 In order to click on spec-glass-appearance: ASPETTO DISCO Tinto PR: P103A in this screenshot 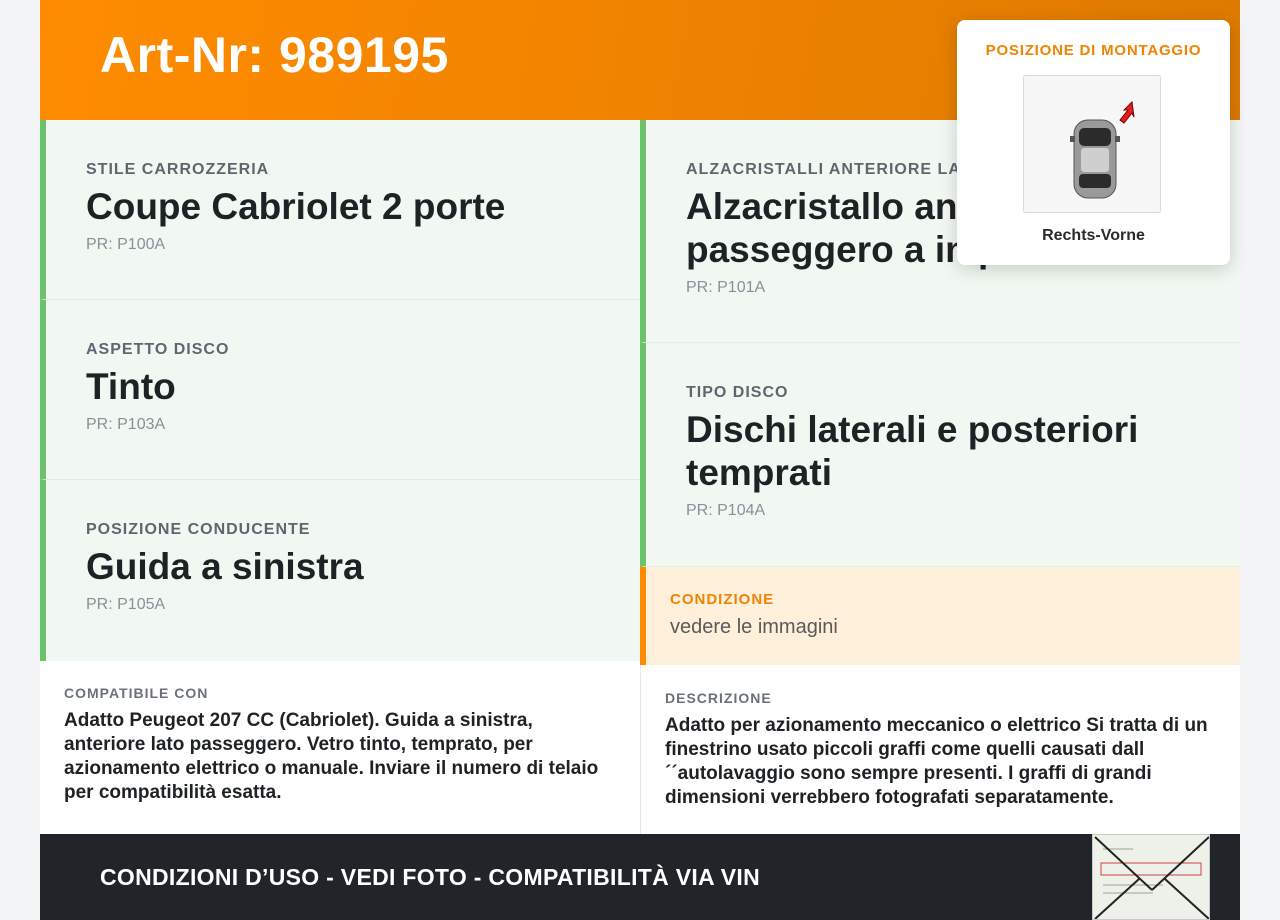, I will do `click(340, 390)`.